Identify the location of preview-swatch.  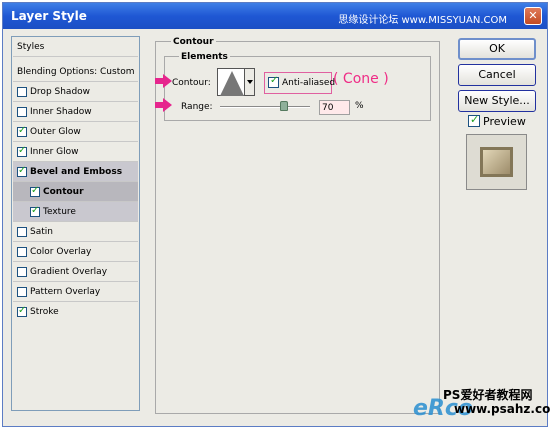
(496, 162).